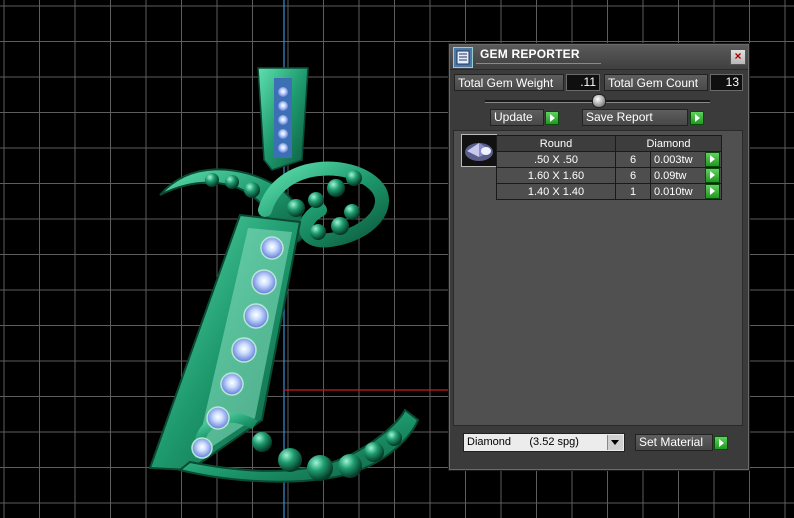 The image size is (794, 518). I want to click on total-gem-count-value: 13, so click(726, 82).